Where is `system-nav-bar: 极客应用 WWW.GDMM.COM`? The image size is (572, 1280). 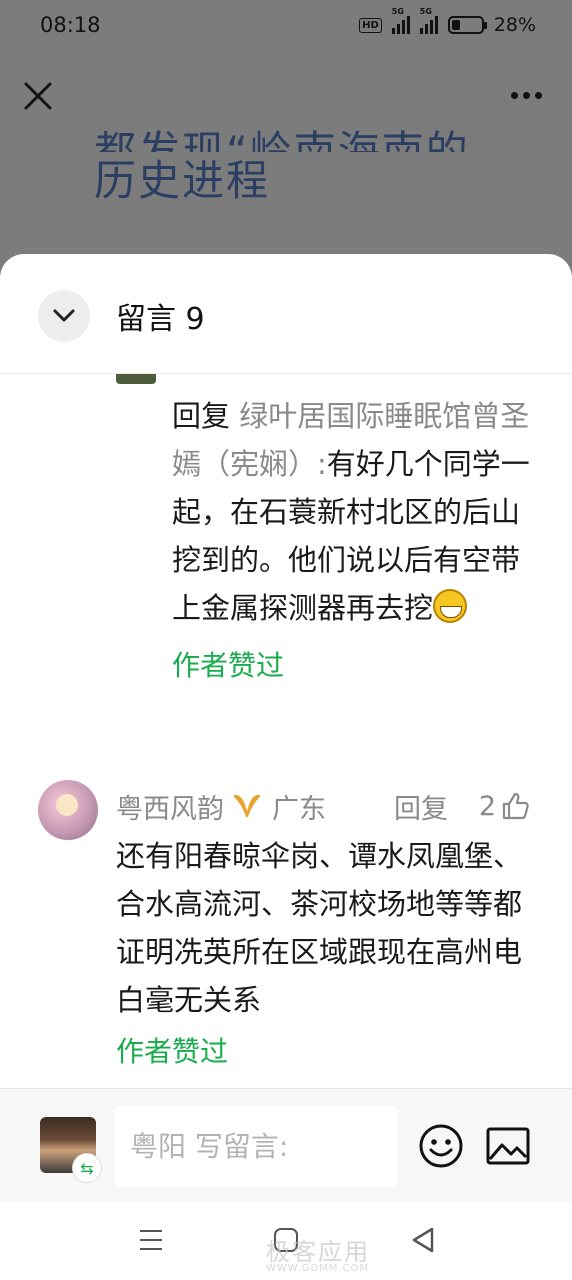
system-nav-bar: 极客应用 WWW.GDMM.COM is located at coordinates (286, 1241).